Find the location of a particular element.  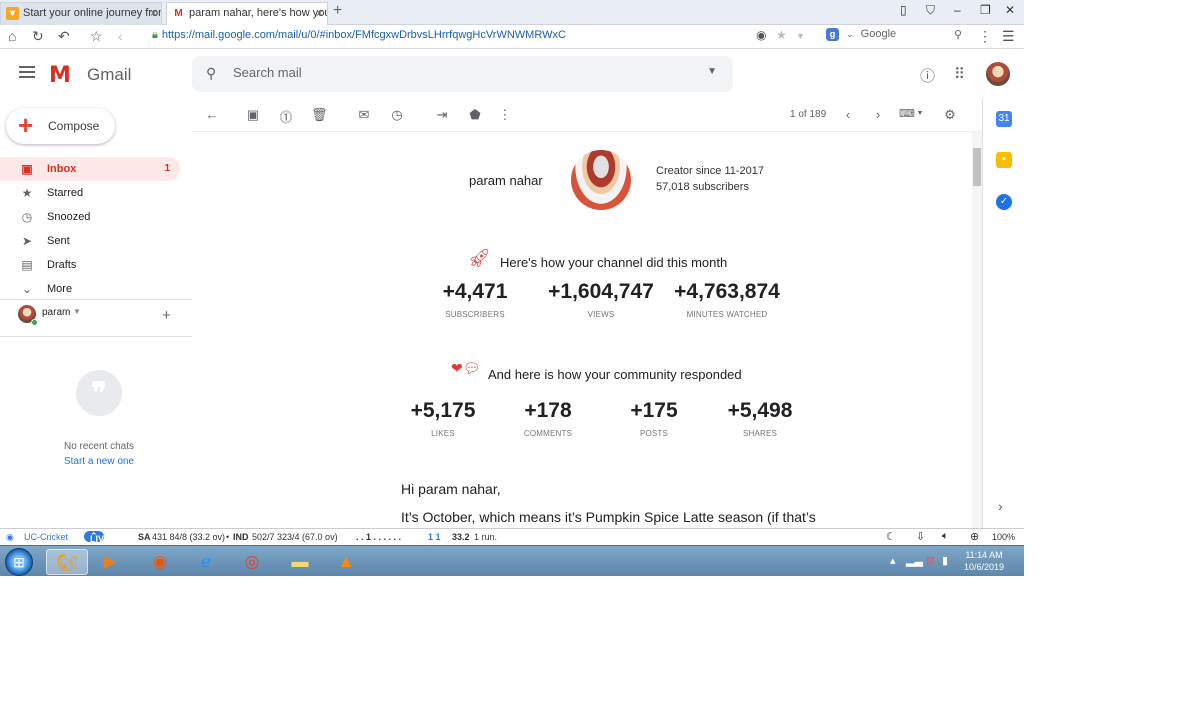

account-avatar is located at coordinates (998, 74).